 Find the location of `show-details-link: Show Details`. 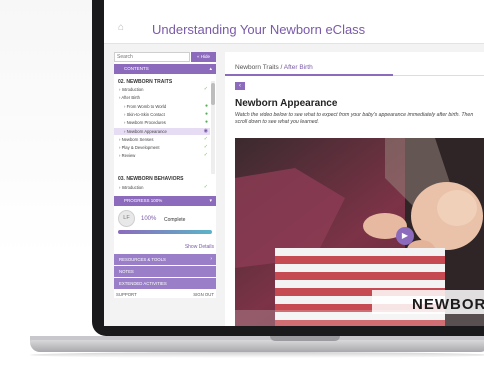

show-details-link: Show Details is located at coordinates (199, 247).